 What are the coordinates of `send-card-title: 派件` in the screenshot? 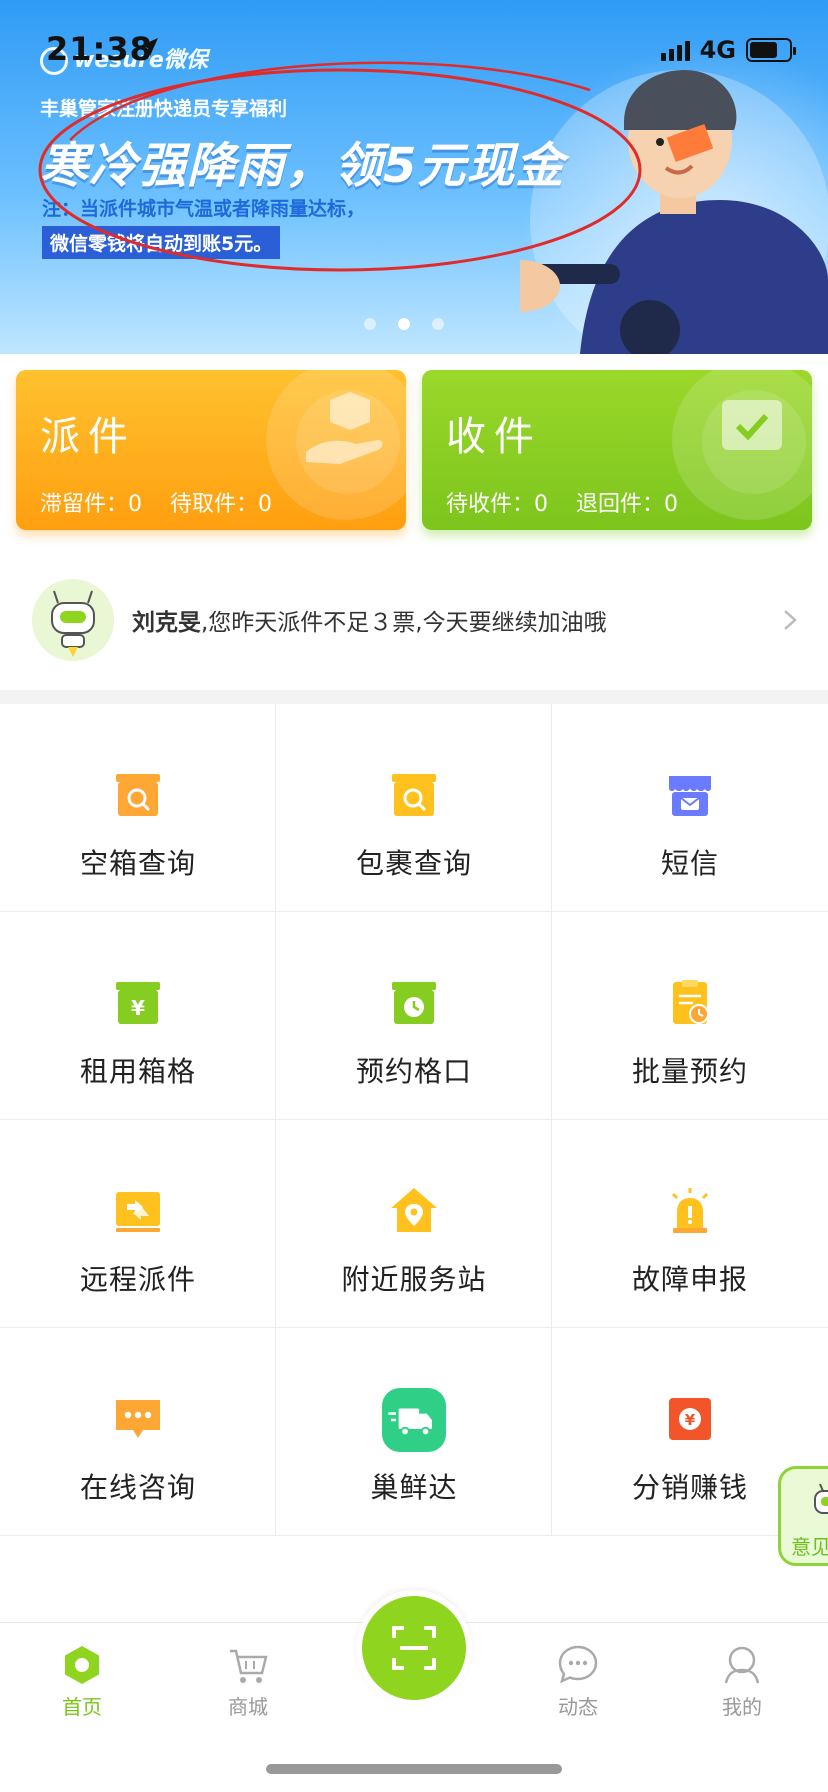 It's located at (88, 437).